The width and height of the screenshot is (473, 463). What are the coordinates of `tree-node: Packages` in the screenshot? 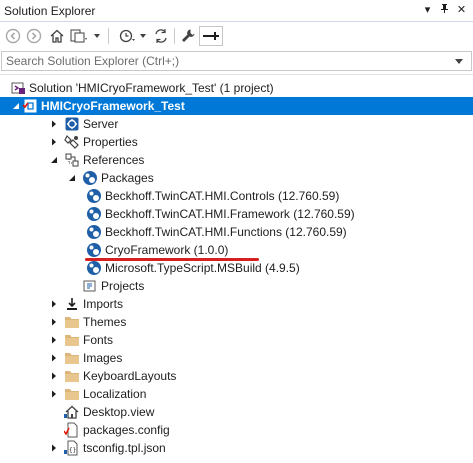 It's located at (236, 178).